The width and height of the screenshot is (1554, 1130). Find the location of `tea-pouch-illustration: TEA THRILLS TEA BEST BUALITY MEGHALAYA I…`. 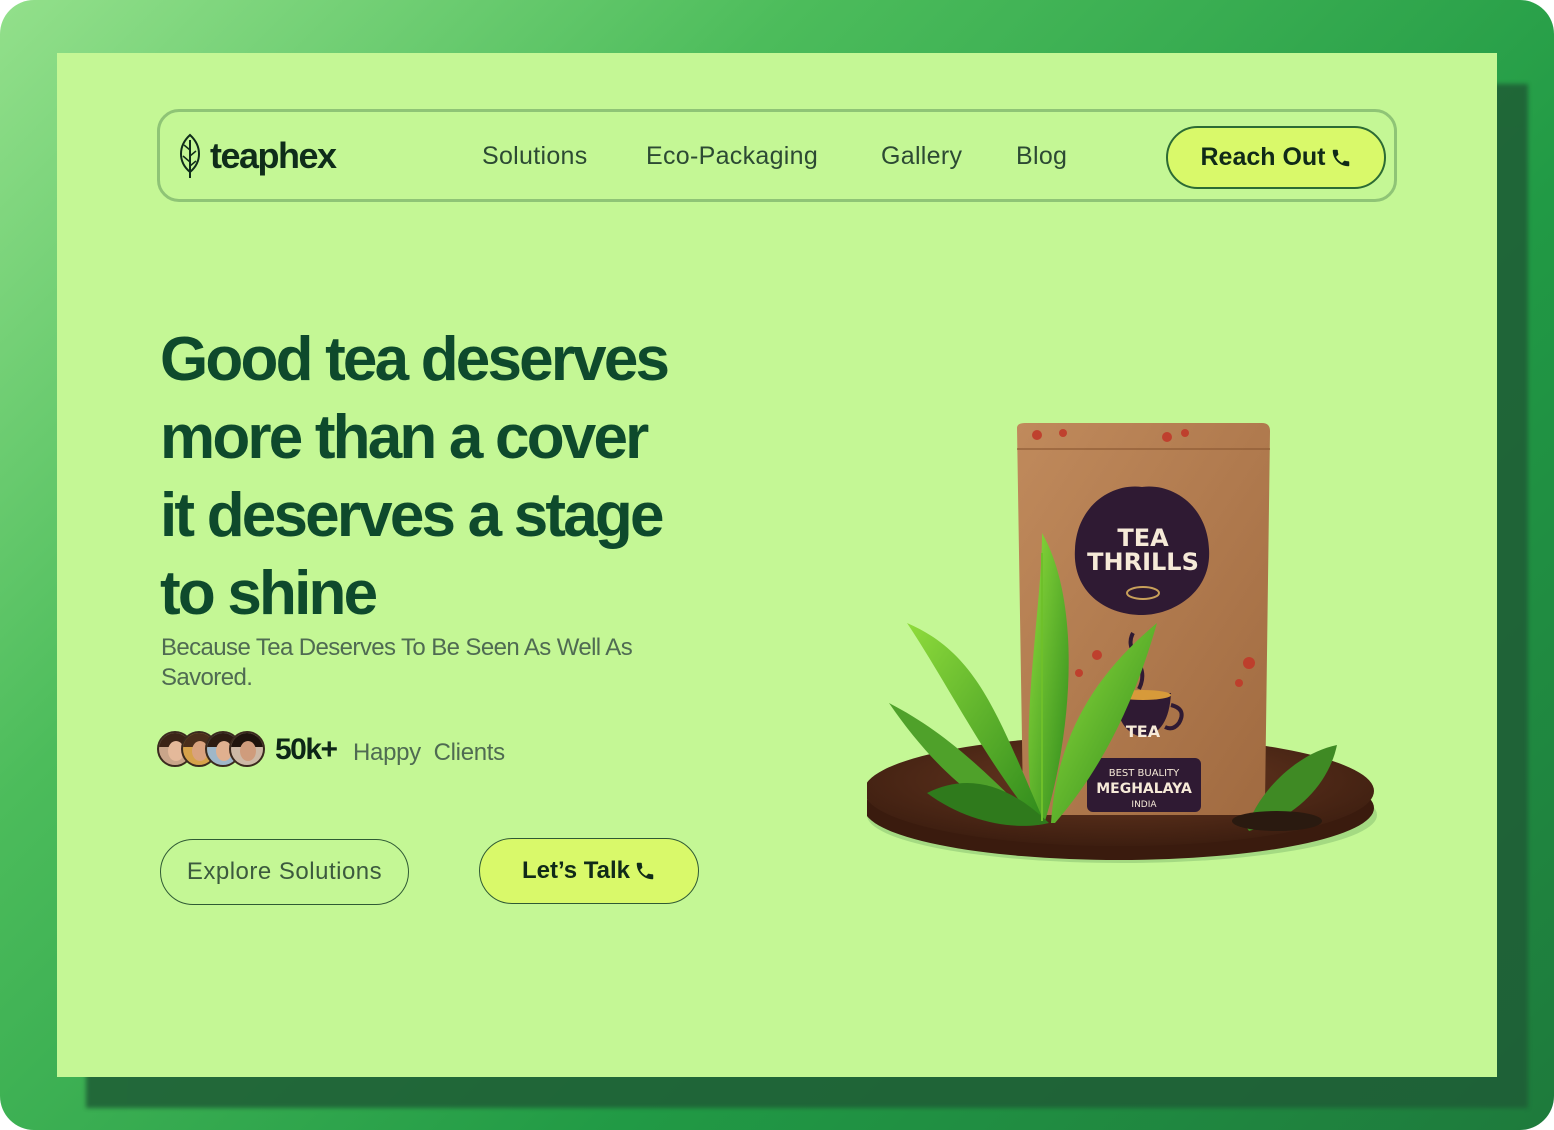

tea-pouch-illustration: TEA THRILLS TEA BEST BUALITY MEGHALAYA I… is located at coordinates (1120, 643).